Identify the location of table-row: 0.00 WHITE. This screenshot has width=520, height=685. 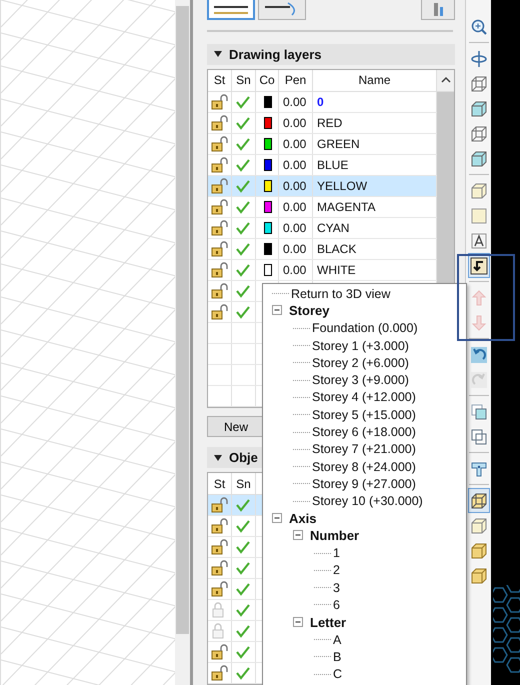
(322, 270).